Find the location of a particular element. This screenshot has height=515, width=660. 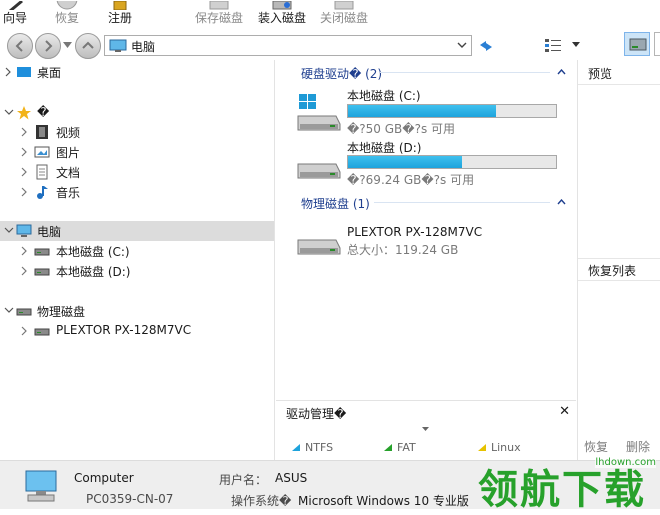

drive-d-usage-fill is located at coordinates (405, 162).